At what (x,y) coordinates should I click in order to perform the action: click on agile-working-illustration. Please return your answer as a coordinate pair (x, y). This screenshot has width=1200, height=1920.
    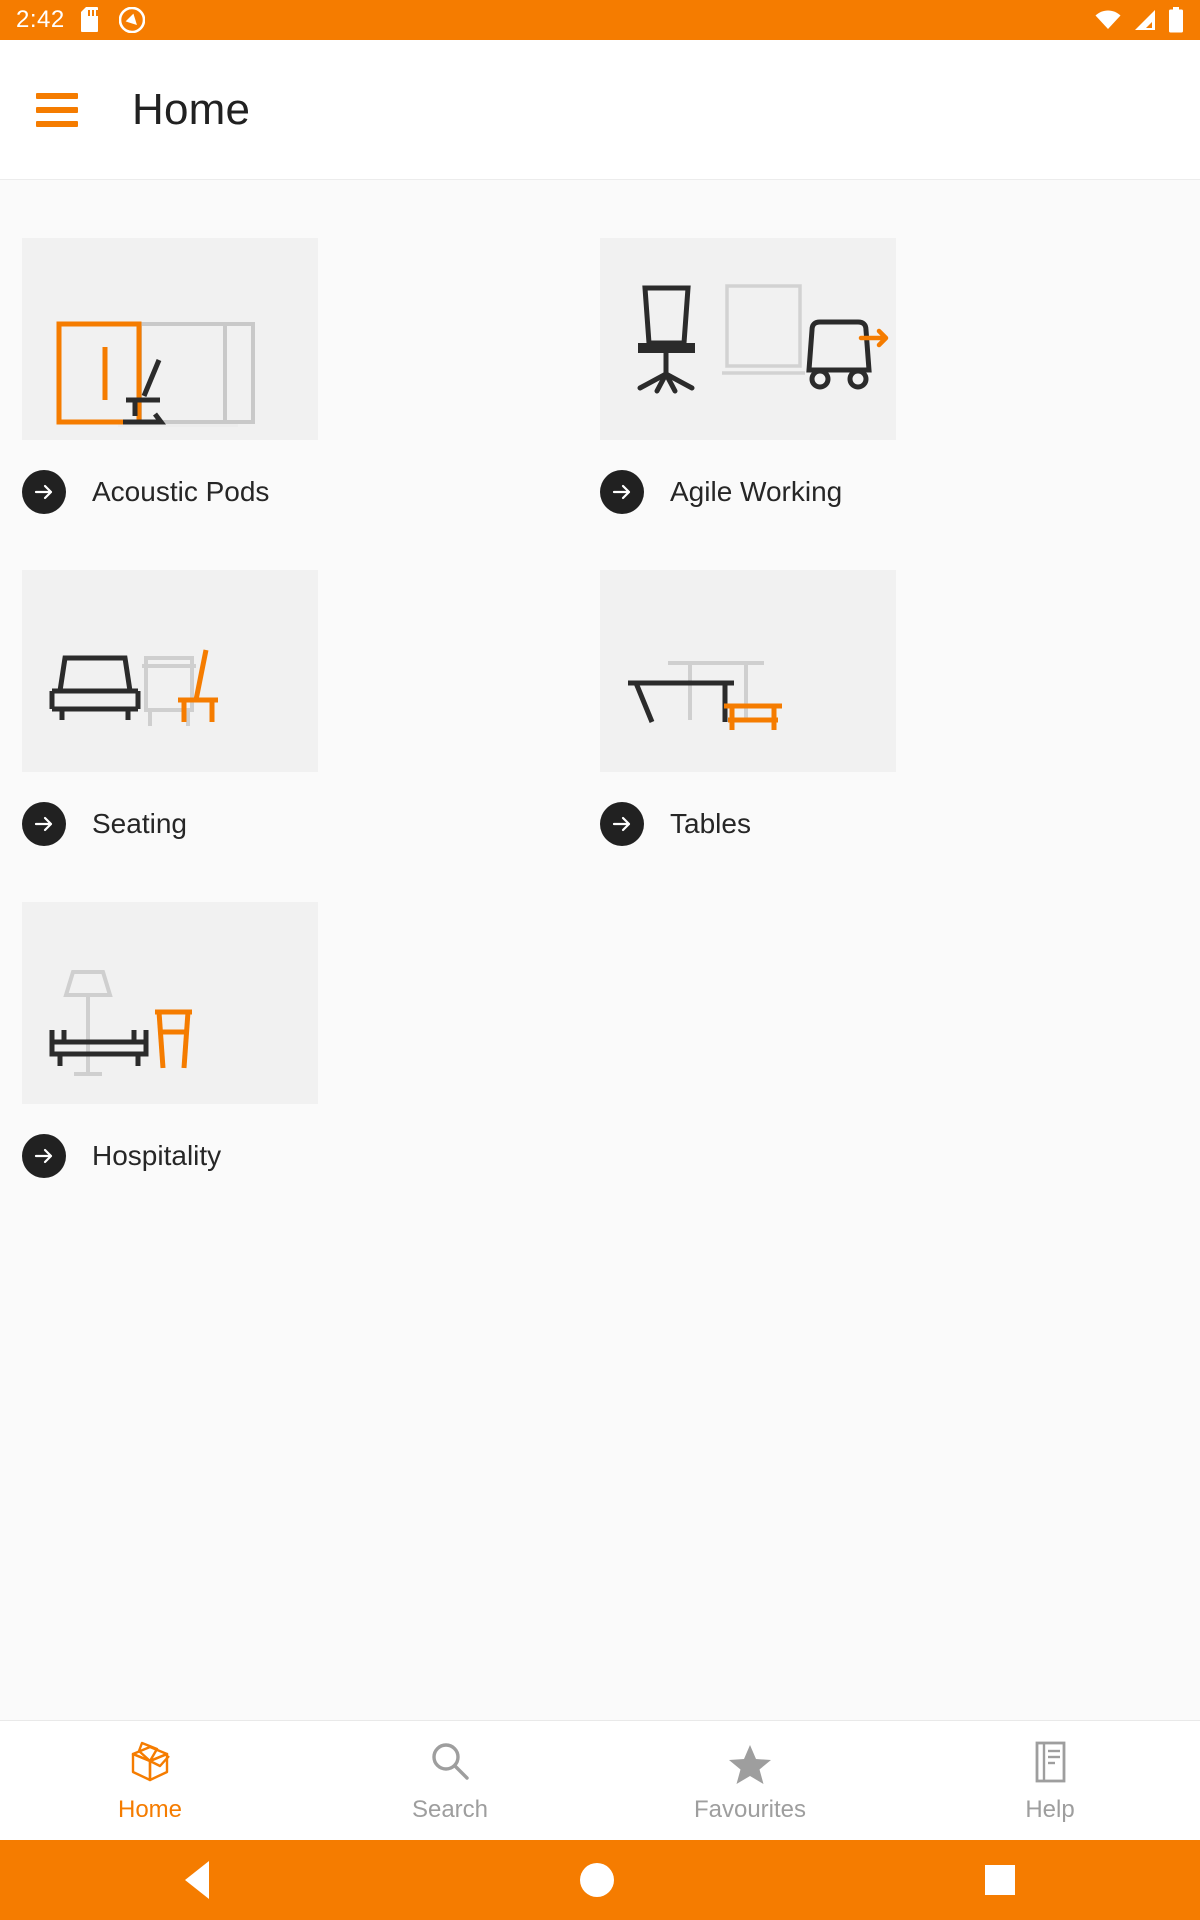
    Looking at the image, I should click on (748, 339).